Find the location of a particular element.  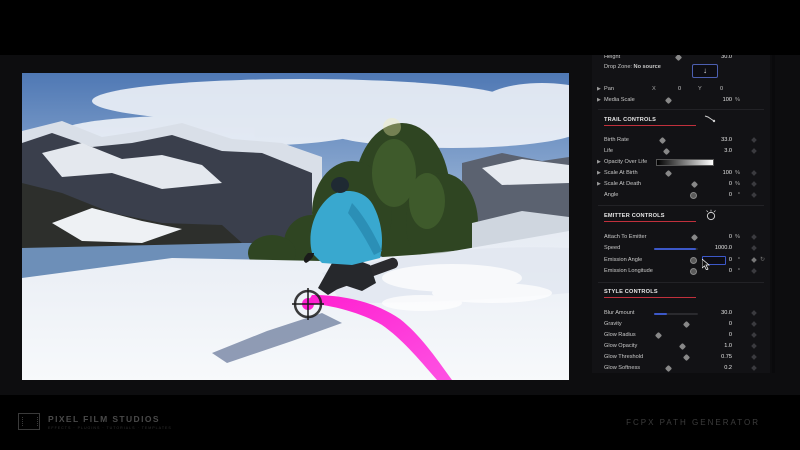

angle-value: 0 is located at coordinates (722, 195).